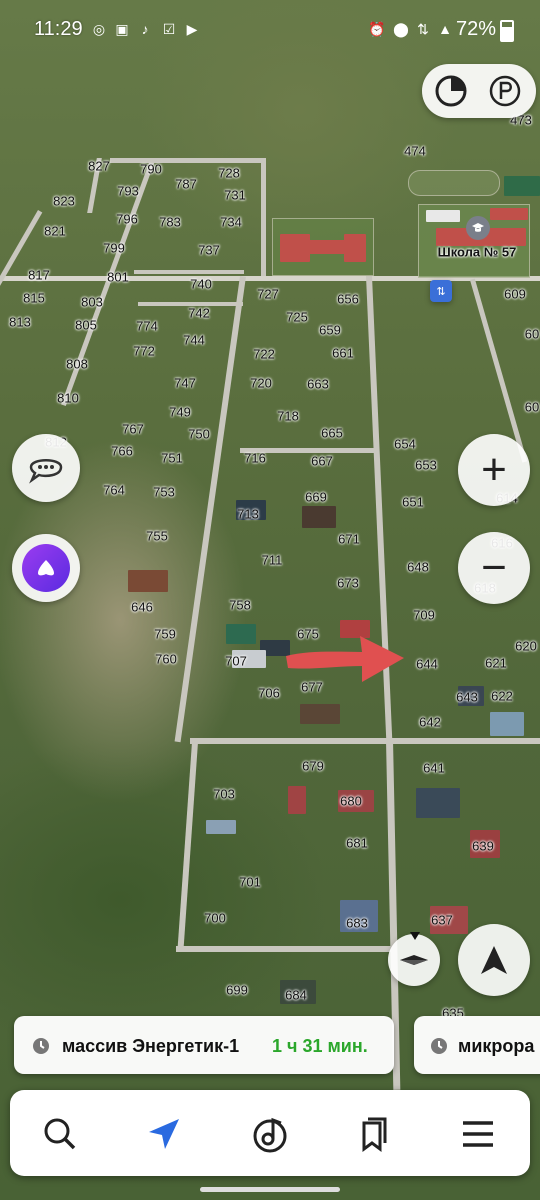 This screenshot has width=540, height=1200. What do you see at coordinates (118, 277) in the screenshot?
I see `house-number-label: 801` at bounding box center [118, 277].